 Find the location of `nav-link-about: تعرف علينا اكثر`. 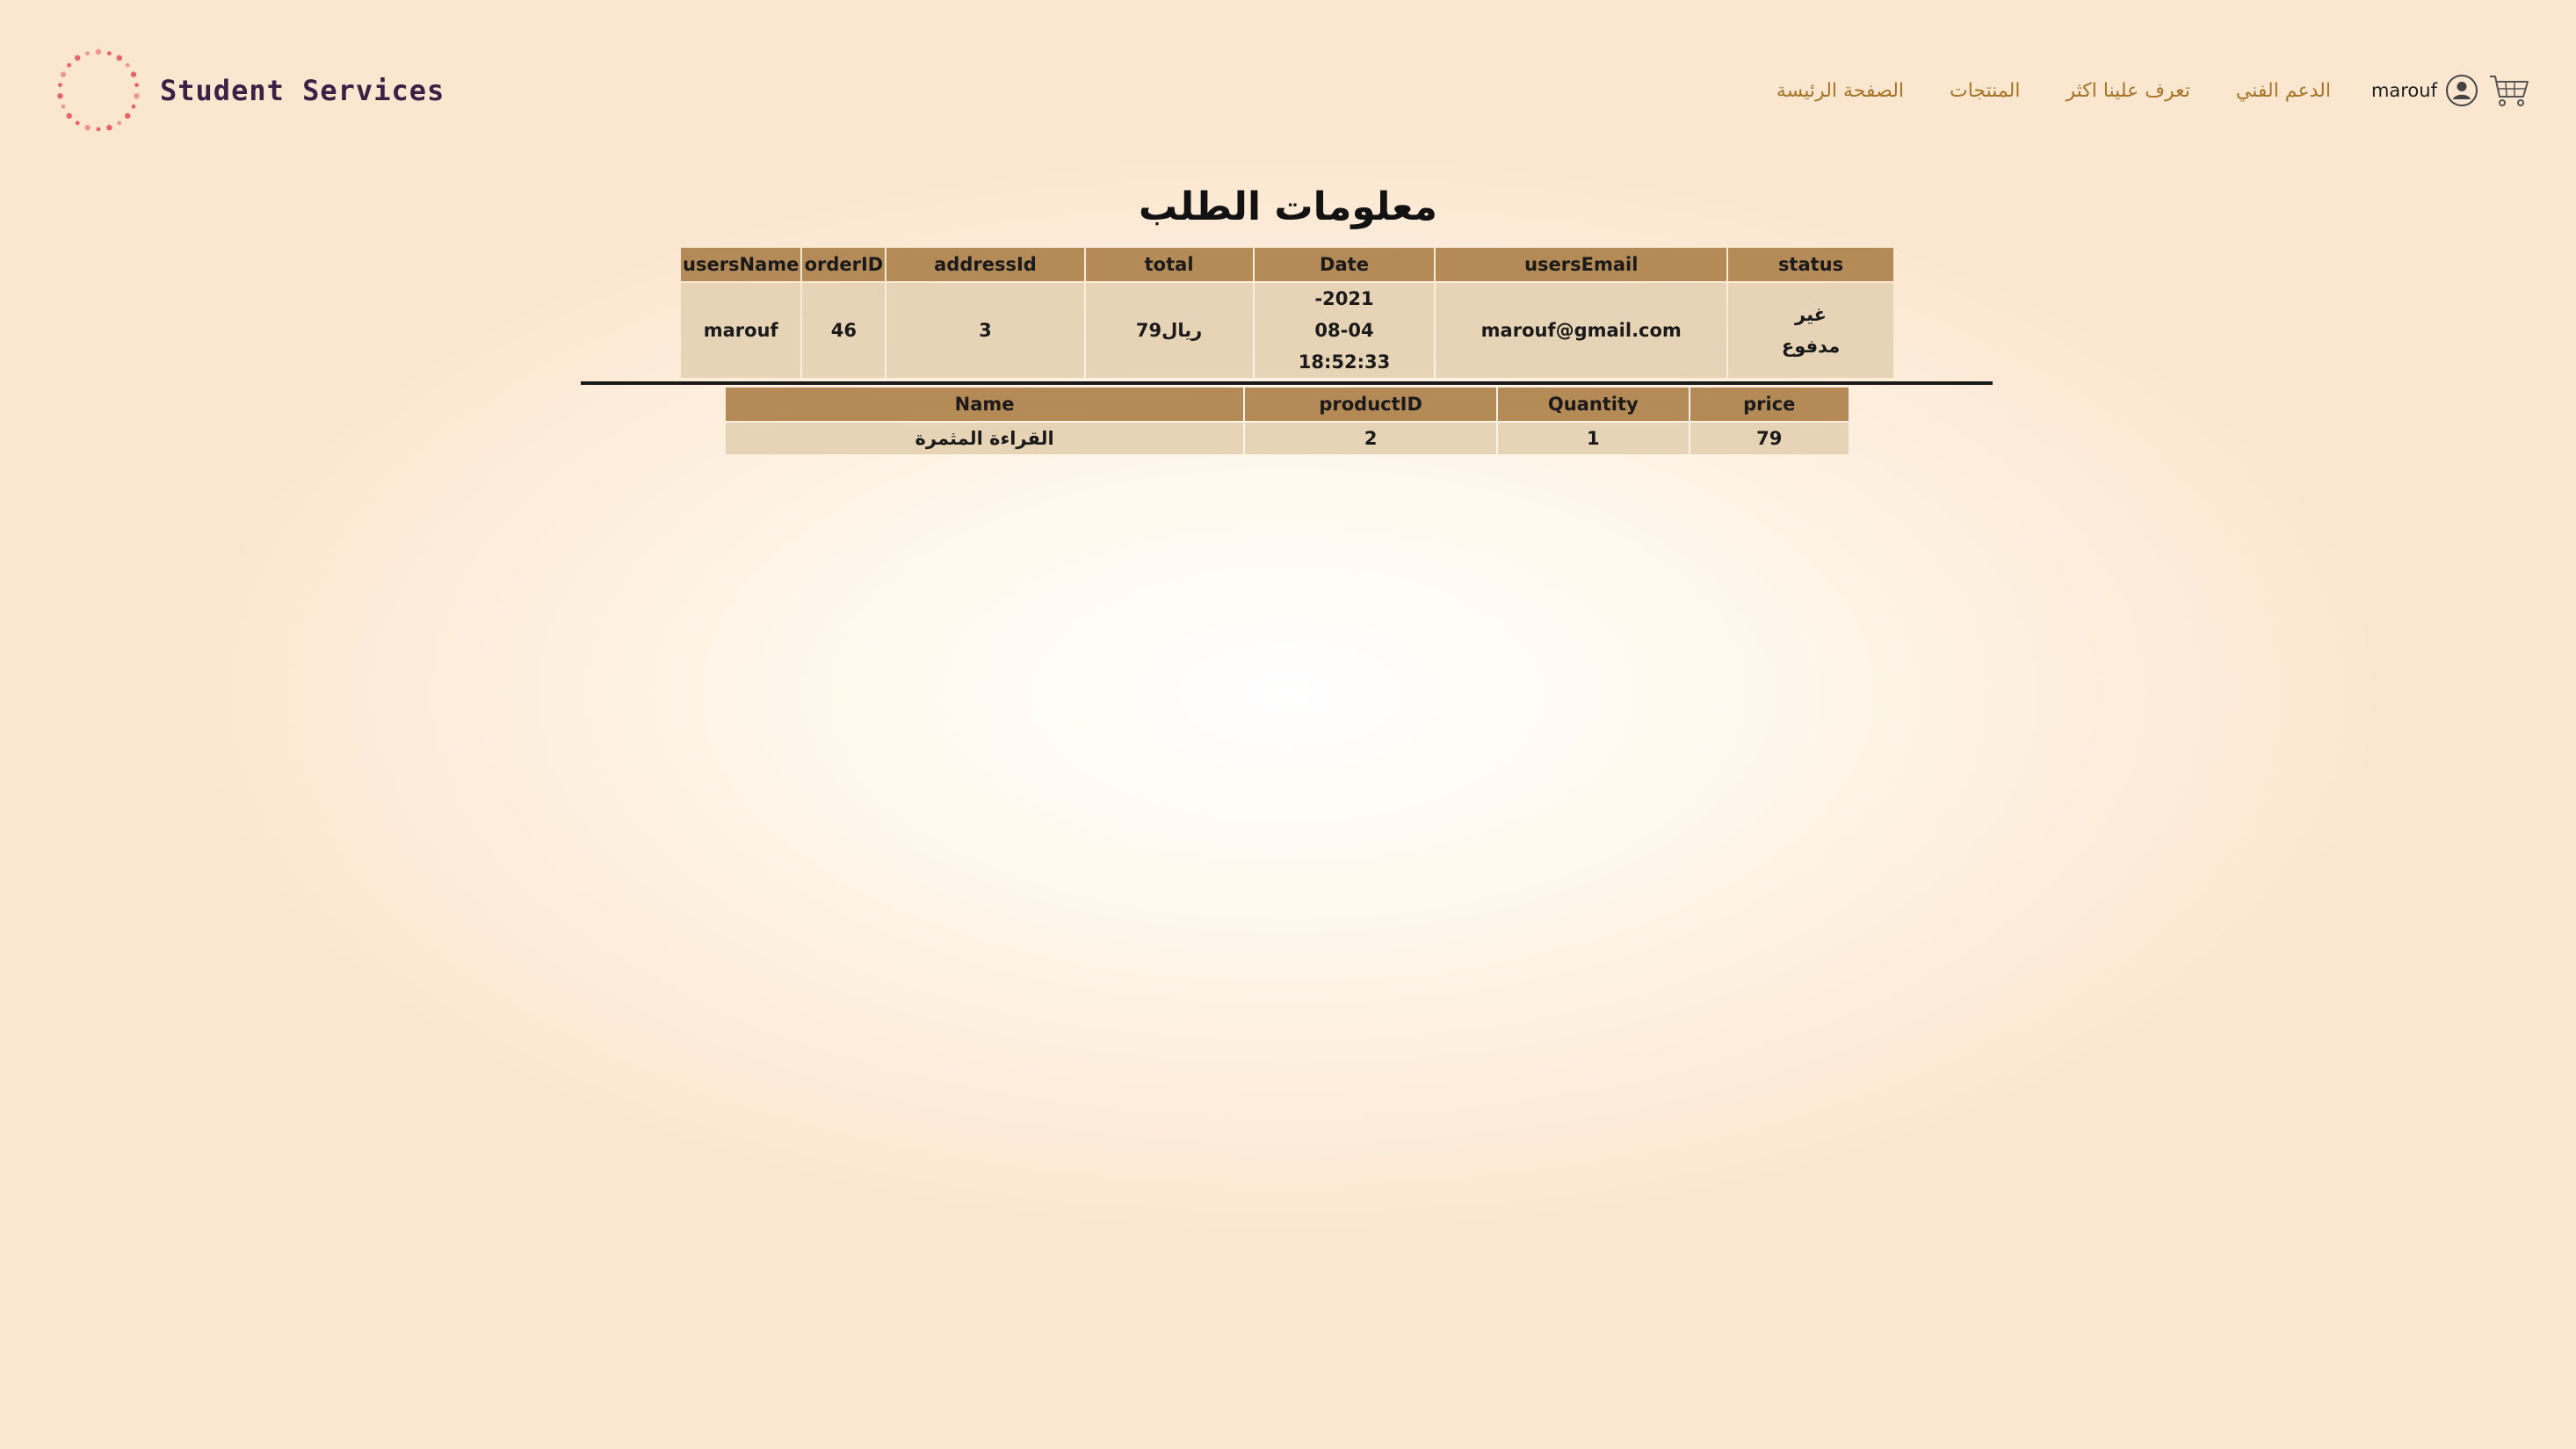

nav-link-about: تعرف علينا اكثر is located at coordinates (2127, 91).